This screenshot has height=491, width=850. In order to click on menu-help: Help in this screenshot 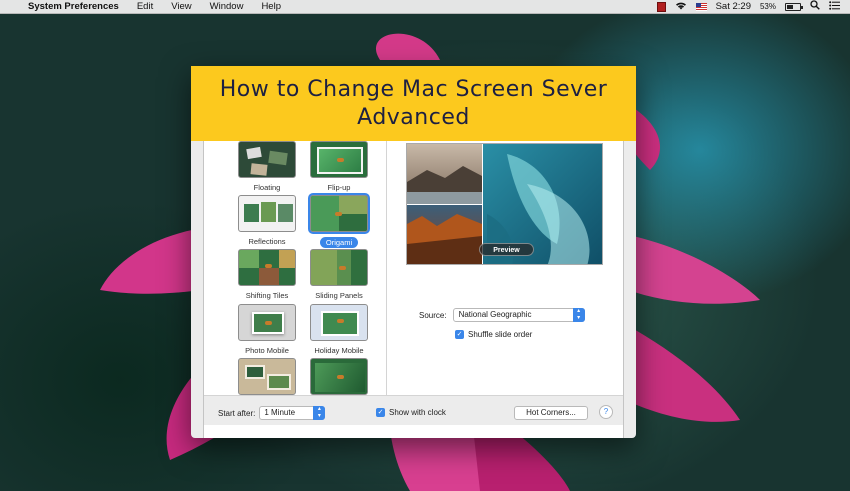, I will do `click(271, 6)`.